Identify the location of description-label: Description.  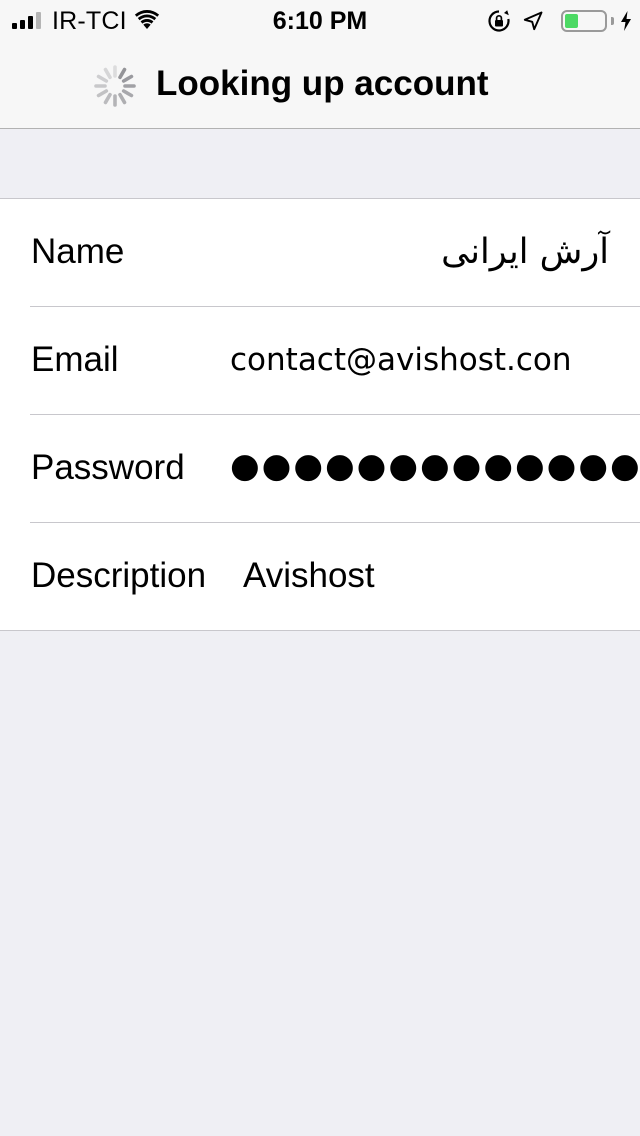
(119, 575).